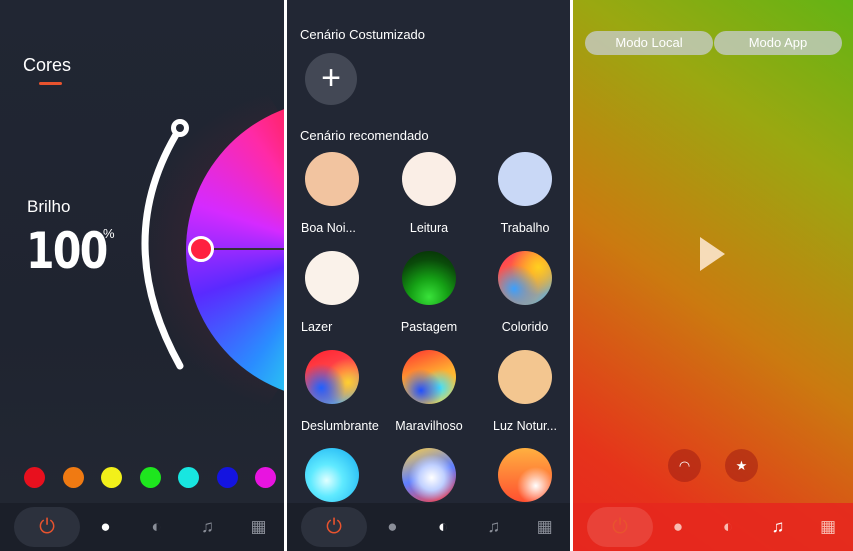  I want to click on scene-item: Lazer, so click(332, 292).